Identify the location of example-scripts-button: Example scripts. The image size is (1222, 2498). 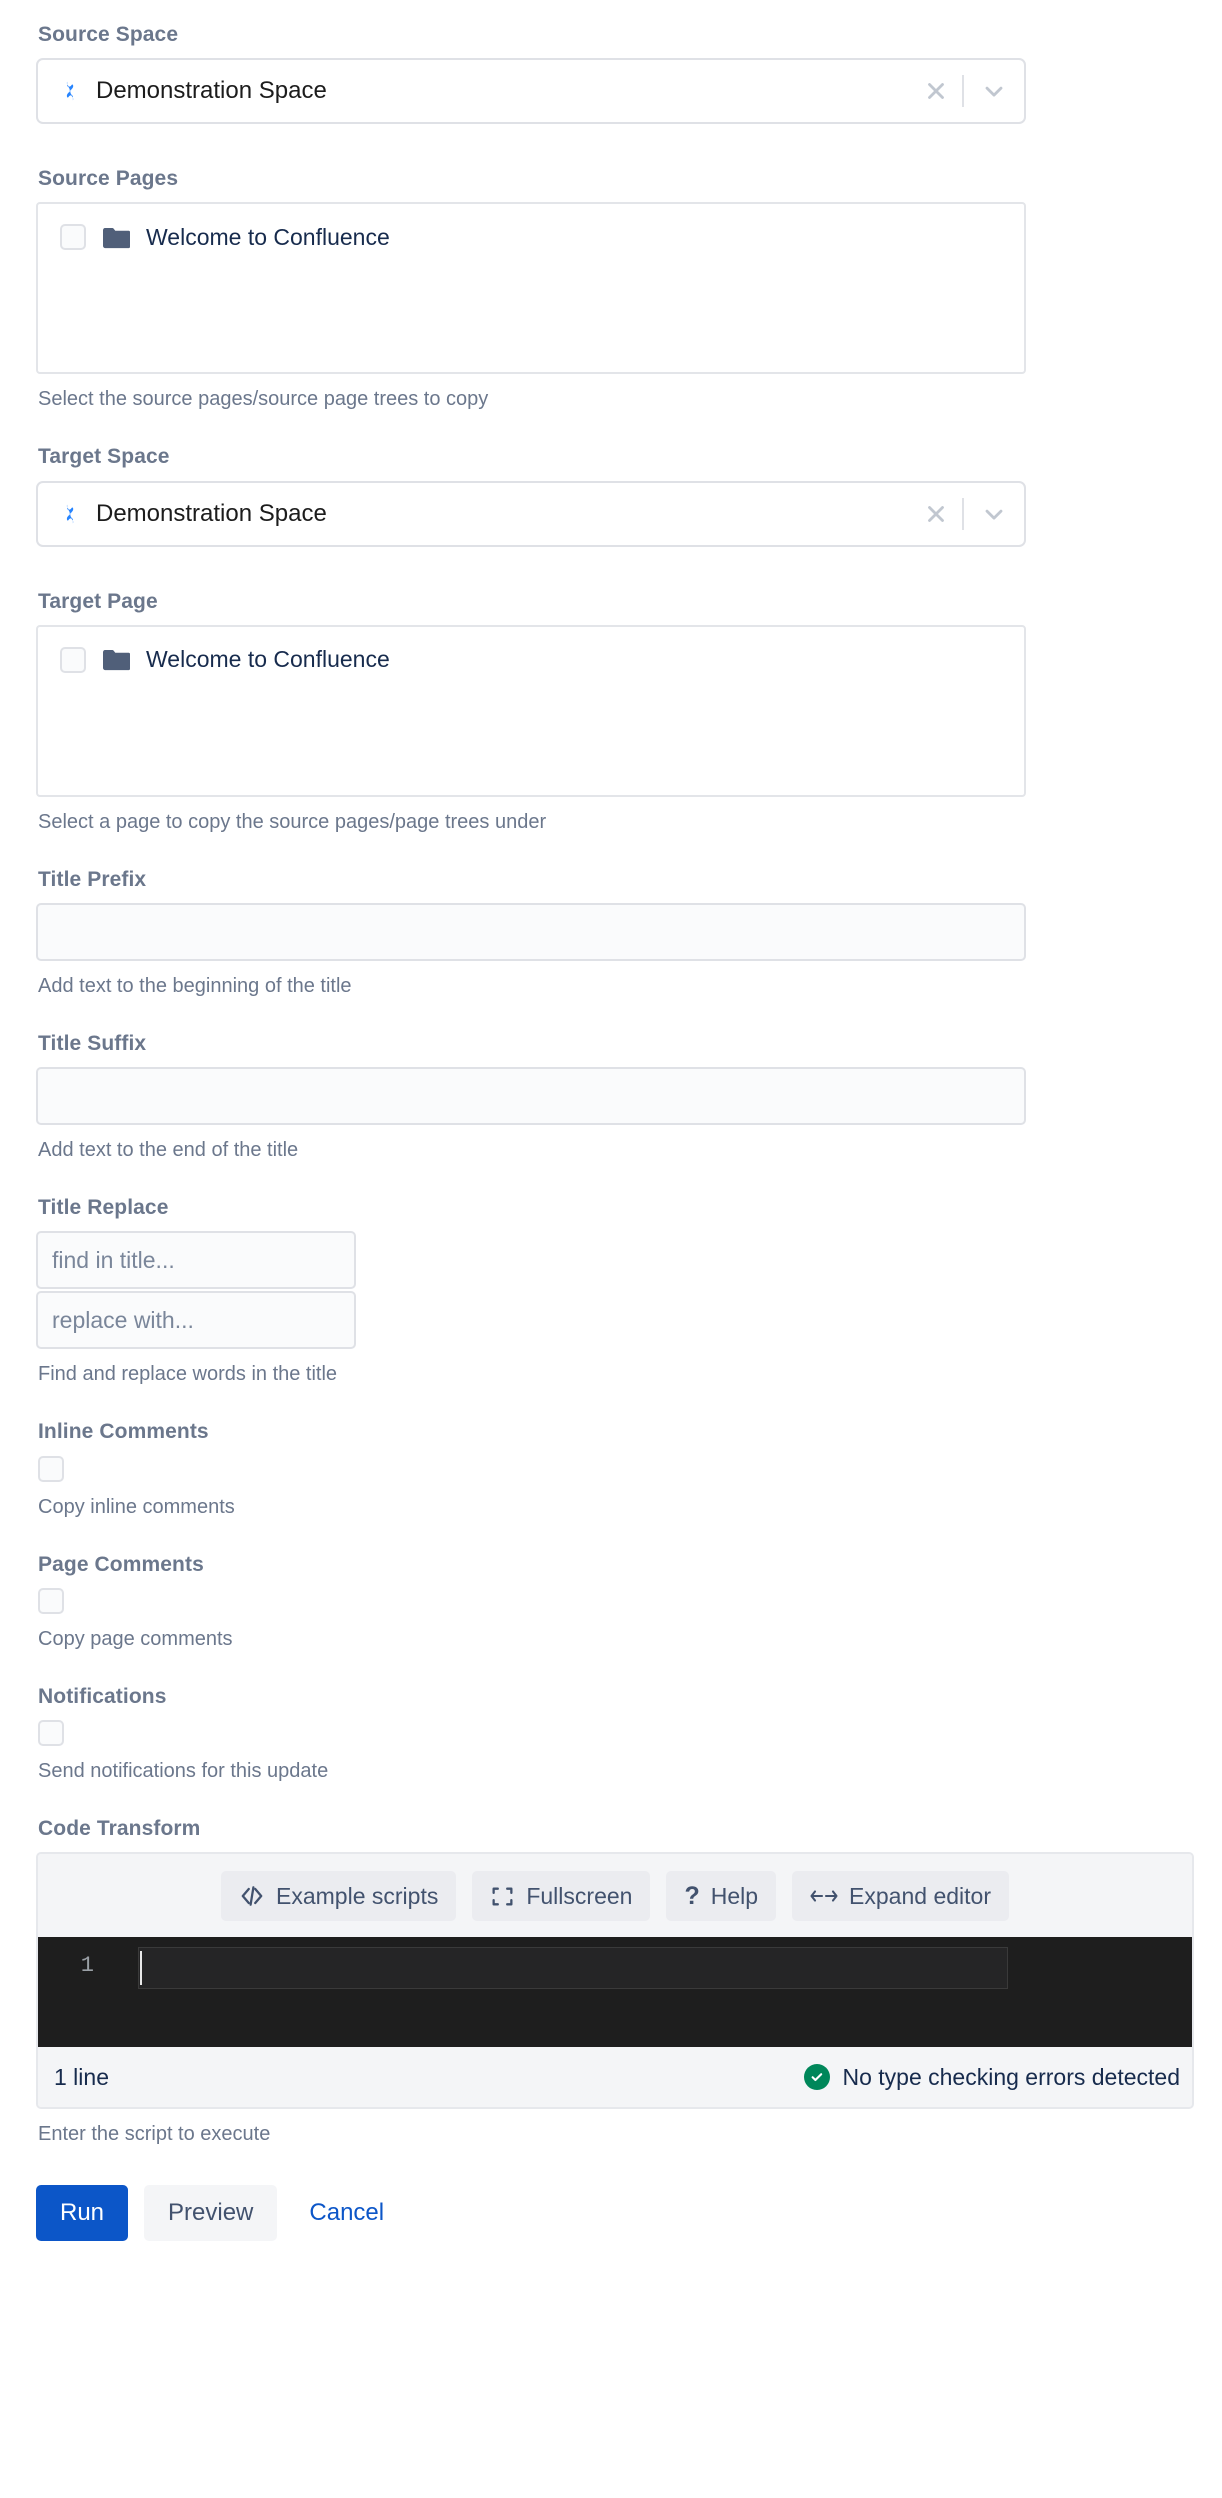
(339, 1896).